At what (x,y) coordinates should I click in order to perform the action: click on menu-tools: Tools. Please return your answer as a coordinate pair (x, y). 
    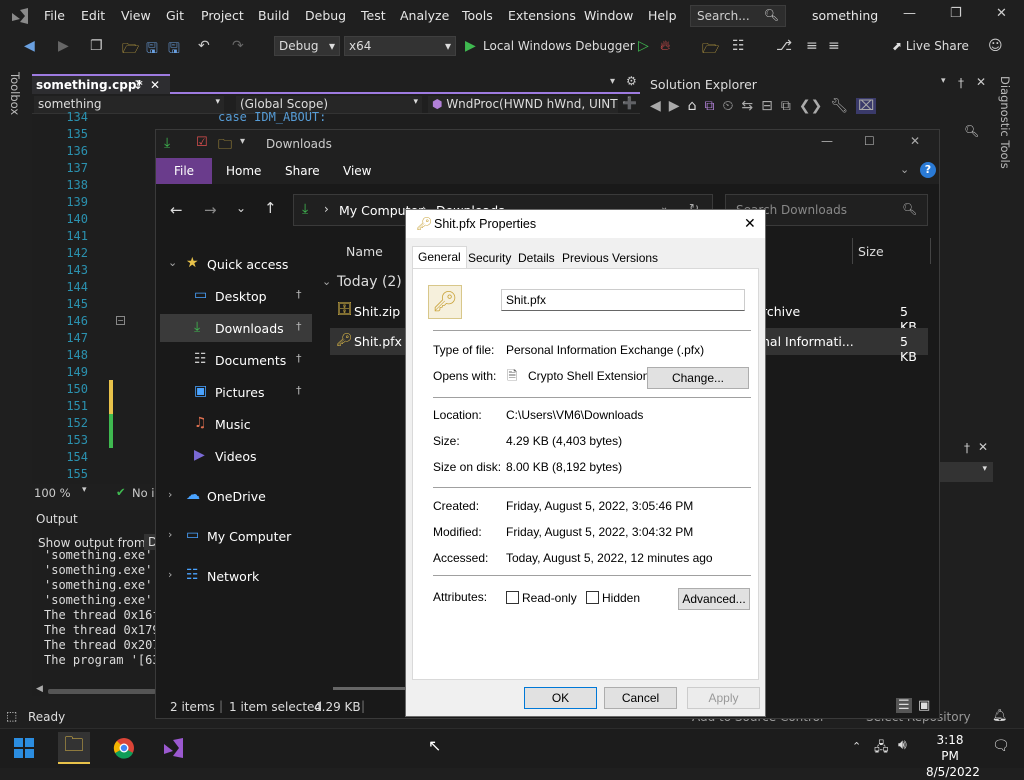
    Looking at the image, I should click on (477, 15).